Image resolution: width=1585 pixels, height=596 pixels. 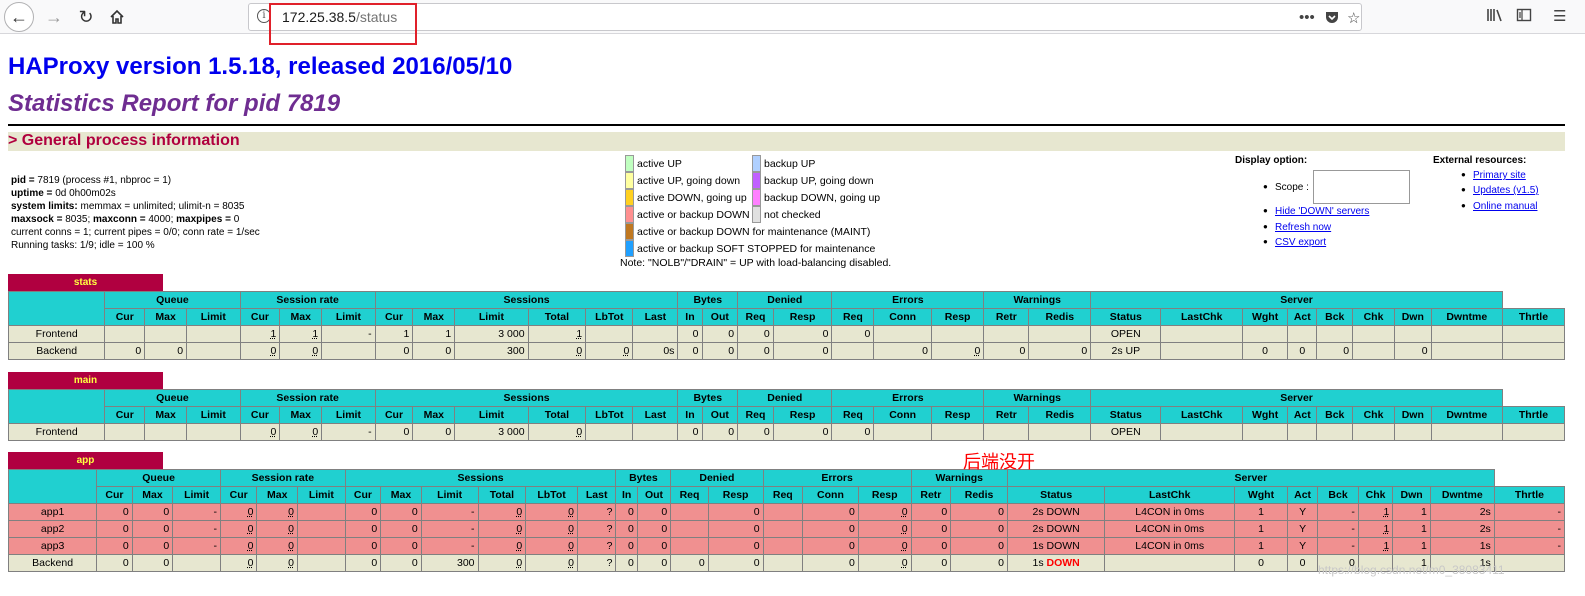 I want to click on group-header: Denied, so click(x=717, y=478).